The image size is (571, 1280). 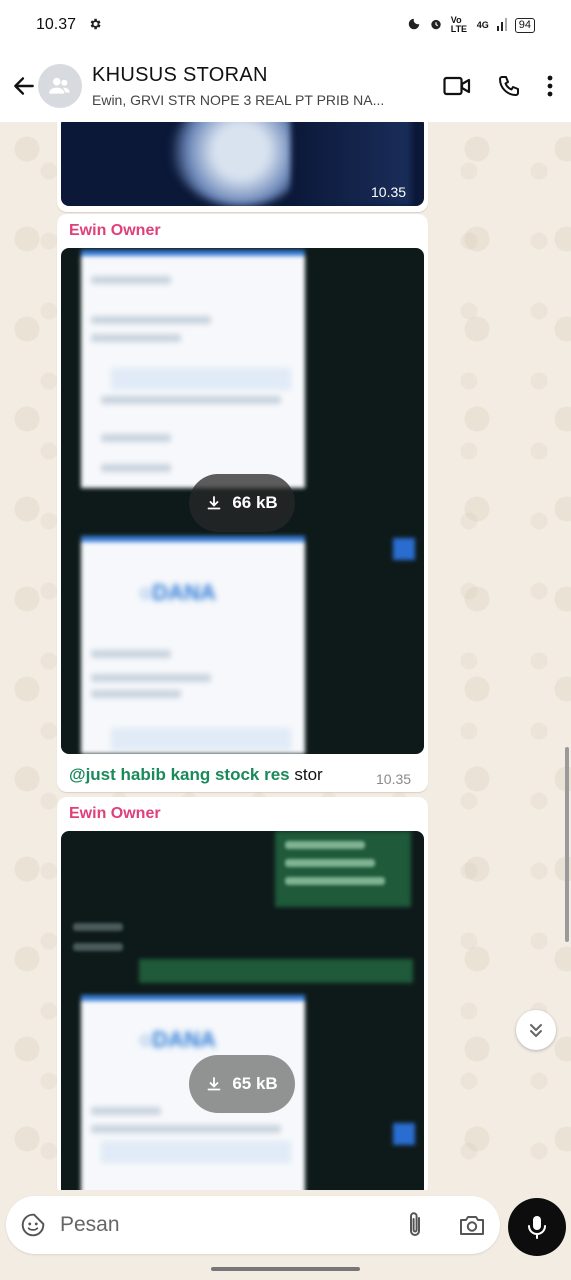 I want to click on mention-link: @just habib kang stock res, so click(x=179, y=774).